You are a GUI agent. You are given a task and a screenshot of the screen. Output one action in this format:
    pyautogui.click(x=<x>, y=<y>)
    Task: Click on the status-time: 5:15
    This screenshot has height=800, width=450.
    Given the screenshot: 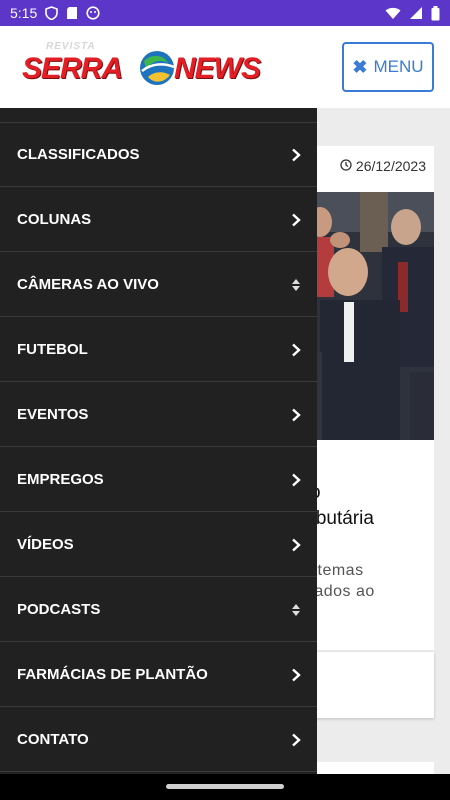 What is the action you would take?
    pyautogui.click(x=24, y=13)
    